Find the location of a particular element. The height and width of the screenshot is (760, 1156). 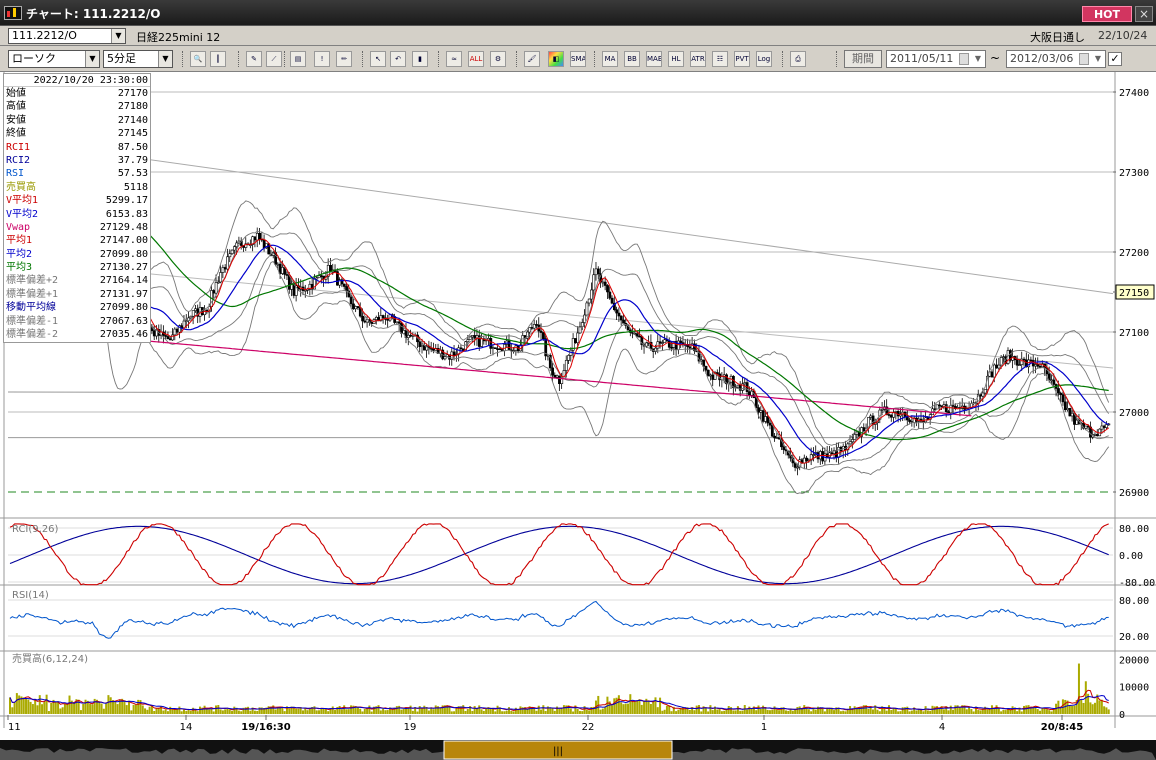

export-icon: ⎙ is located at coordinates (798, 59).